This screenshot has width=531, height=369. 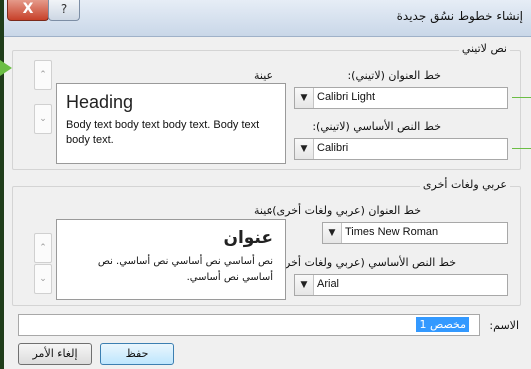 I want to click on arabic-scroll-down-button: ⌄, so click(x=43, y=279).